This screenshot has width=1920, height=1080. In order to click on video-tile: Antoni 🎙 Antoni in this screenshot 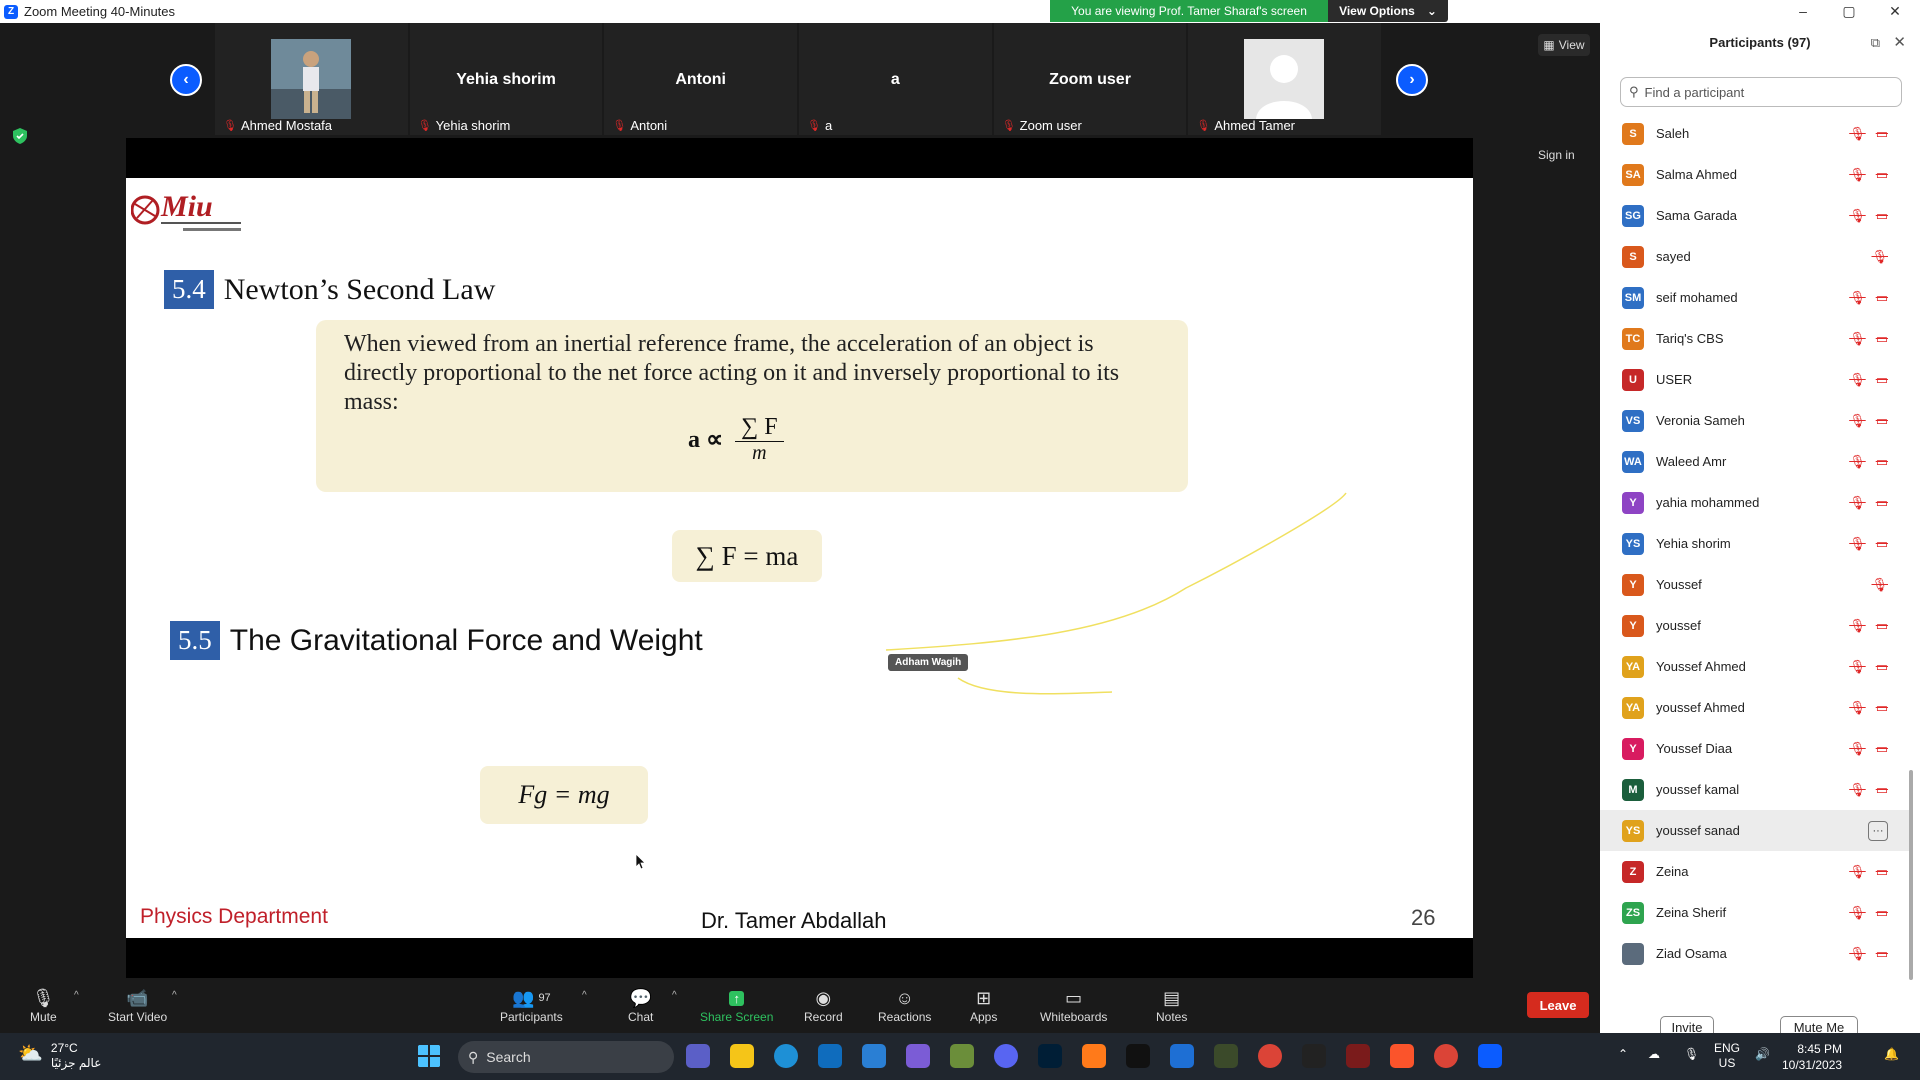, I will do `click(701, 79)`.